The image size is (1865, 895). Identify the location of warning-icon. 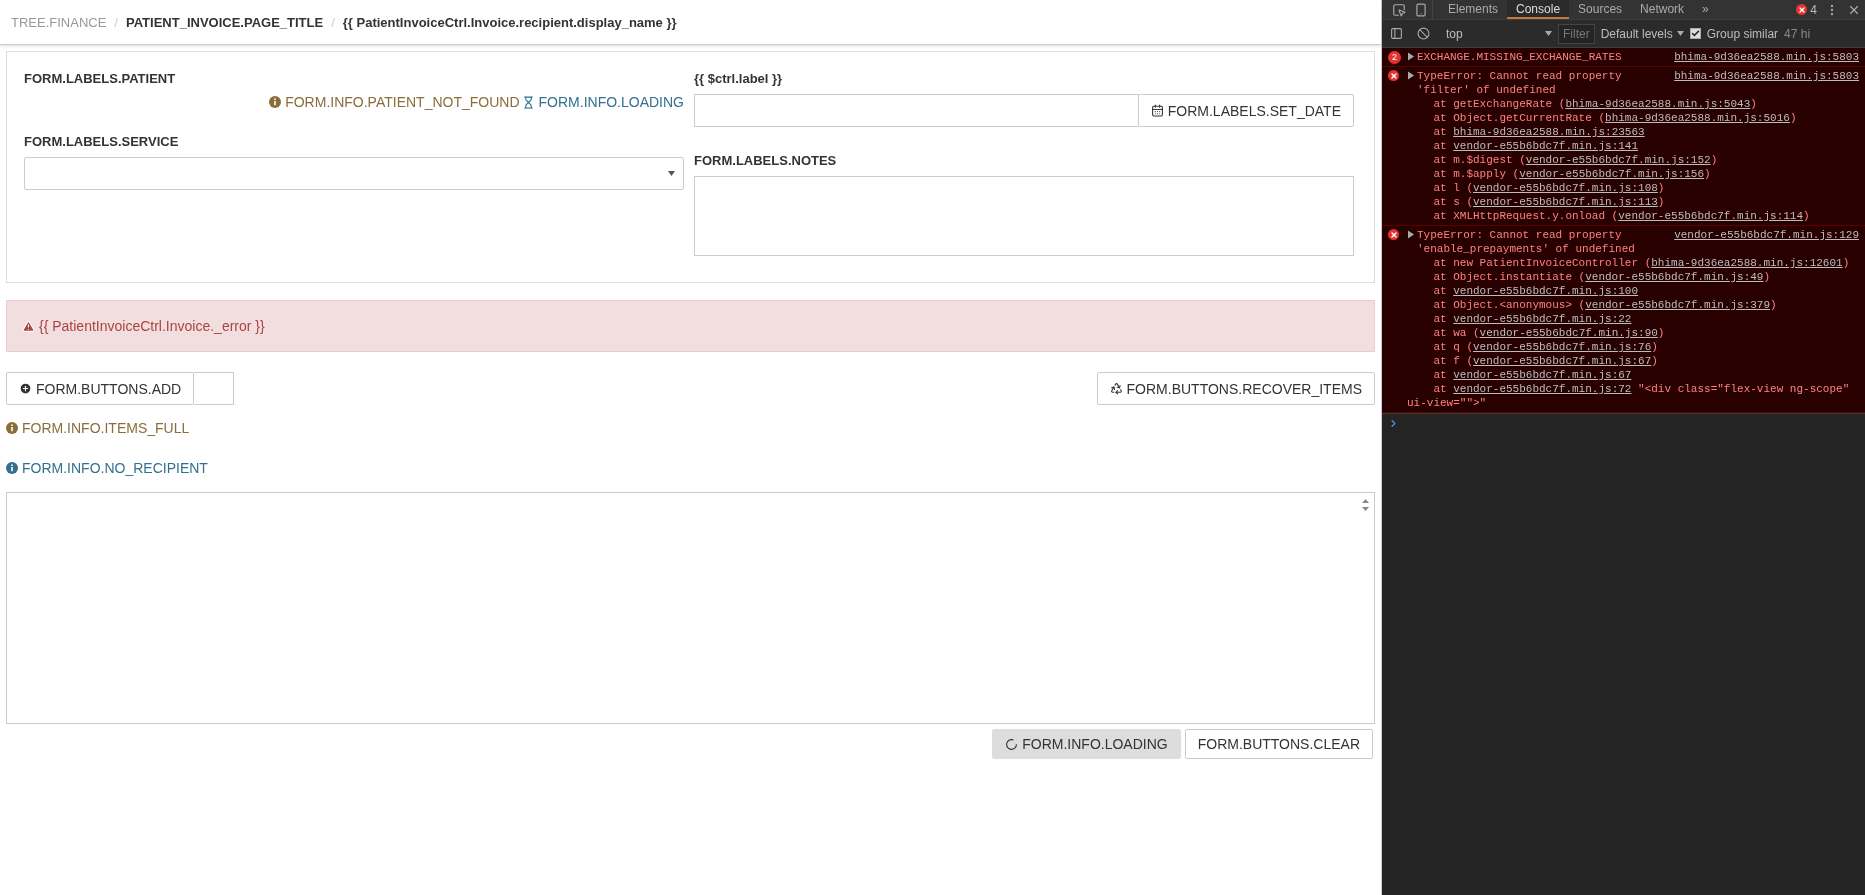
(28, 326).